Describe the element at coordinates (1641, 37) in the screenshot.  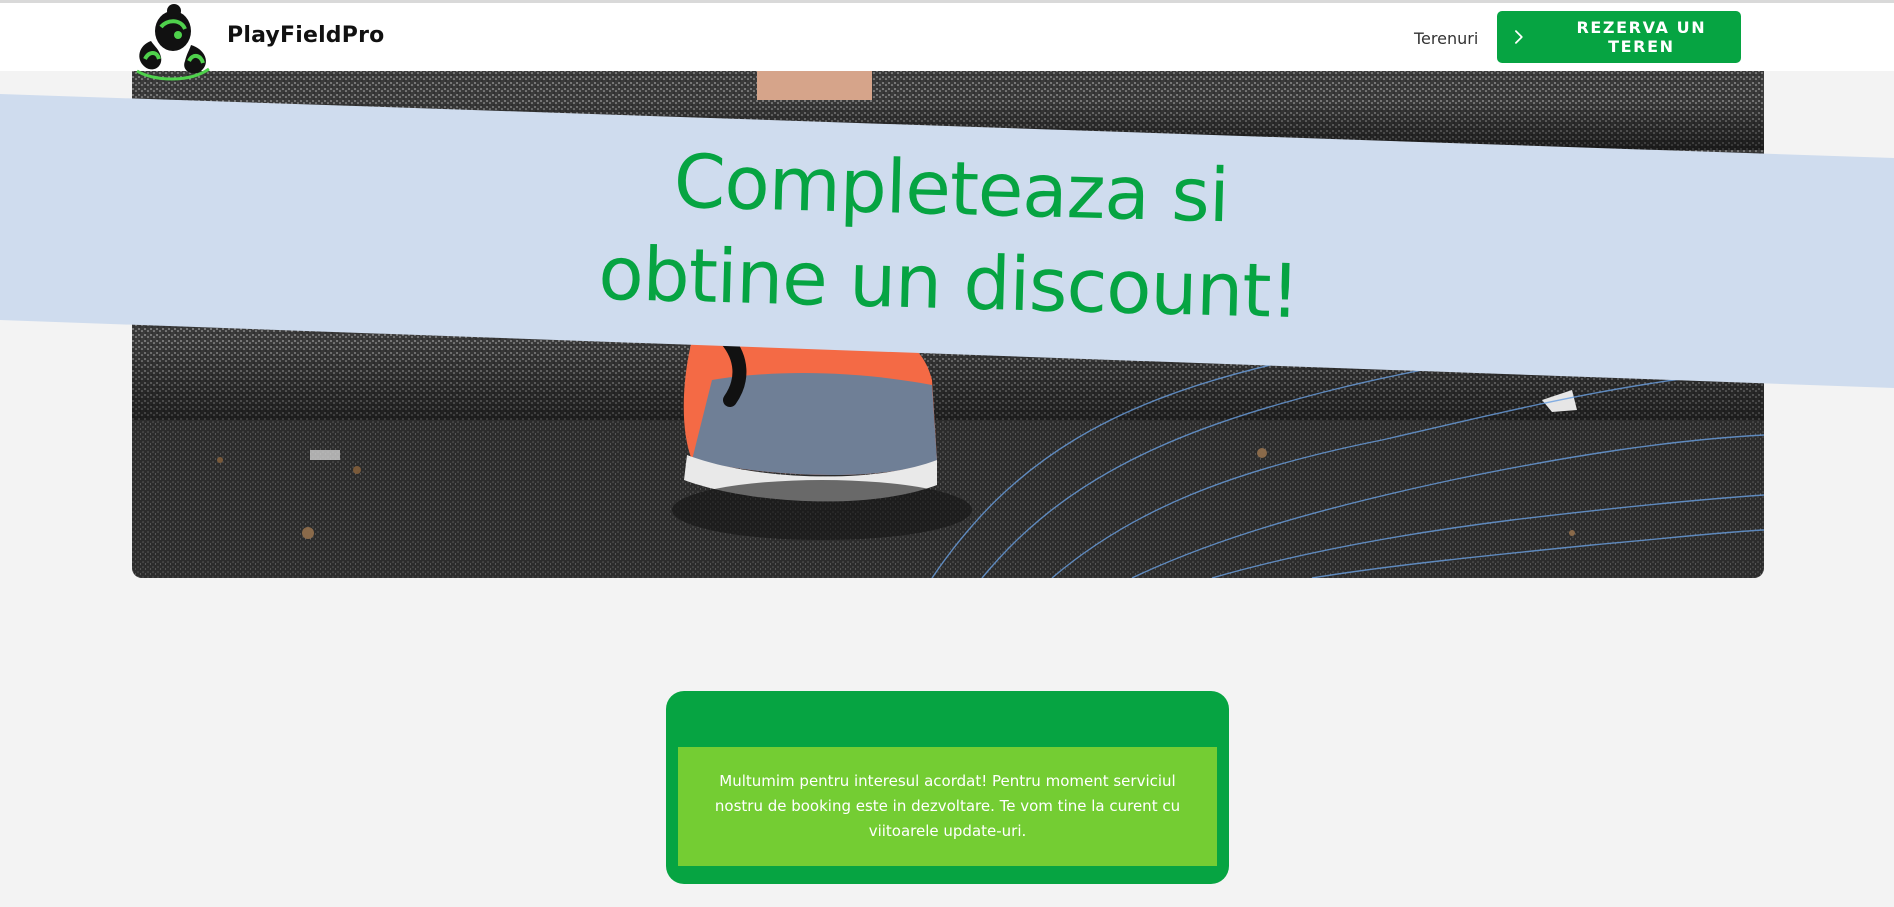
I see `book-field-button-label: REZERVA UN TEREN` at that location.